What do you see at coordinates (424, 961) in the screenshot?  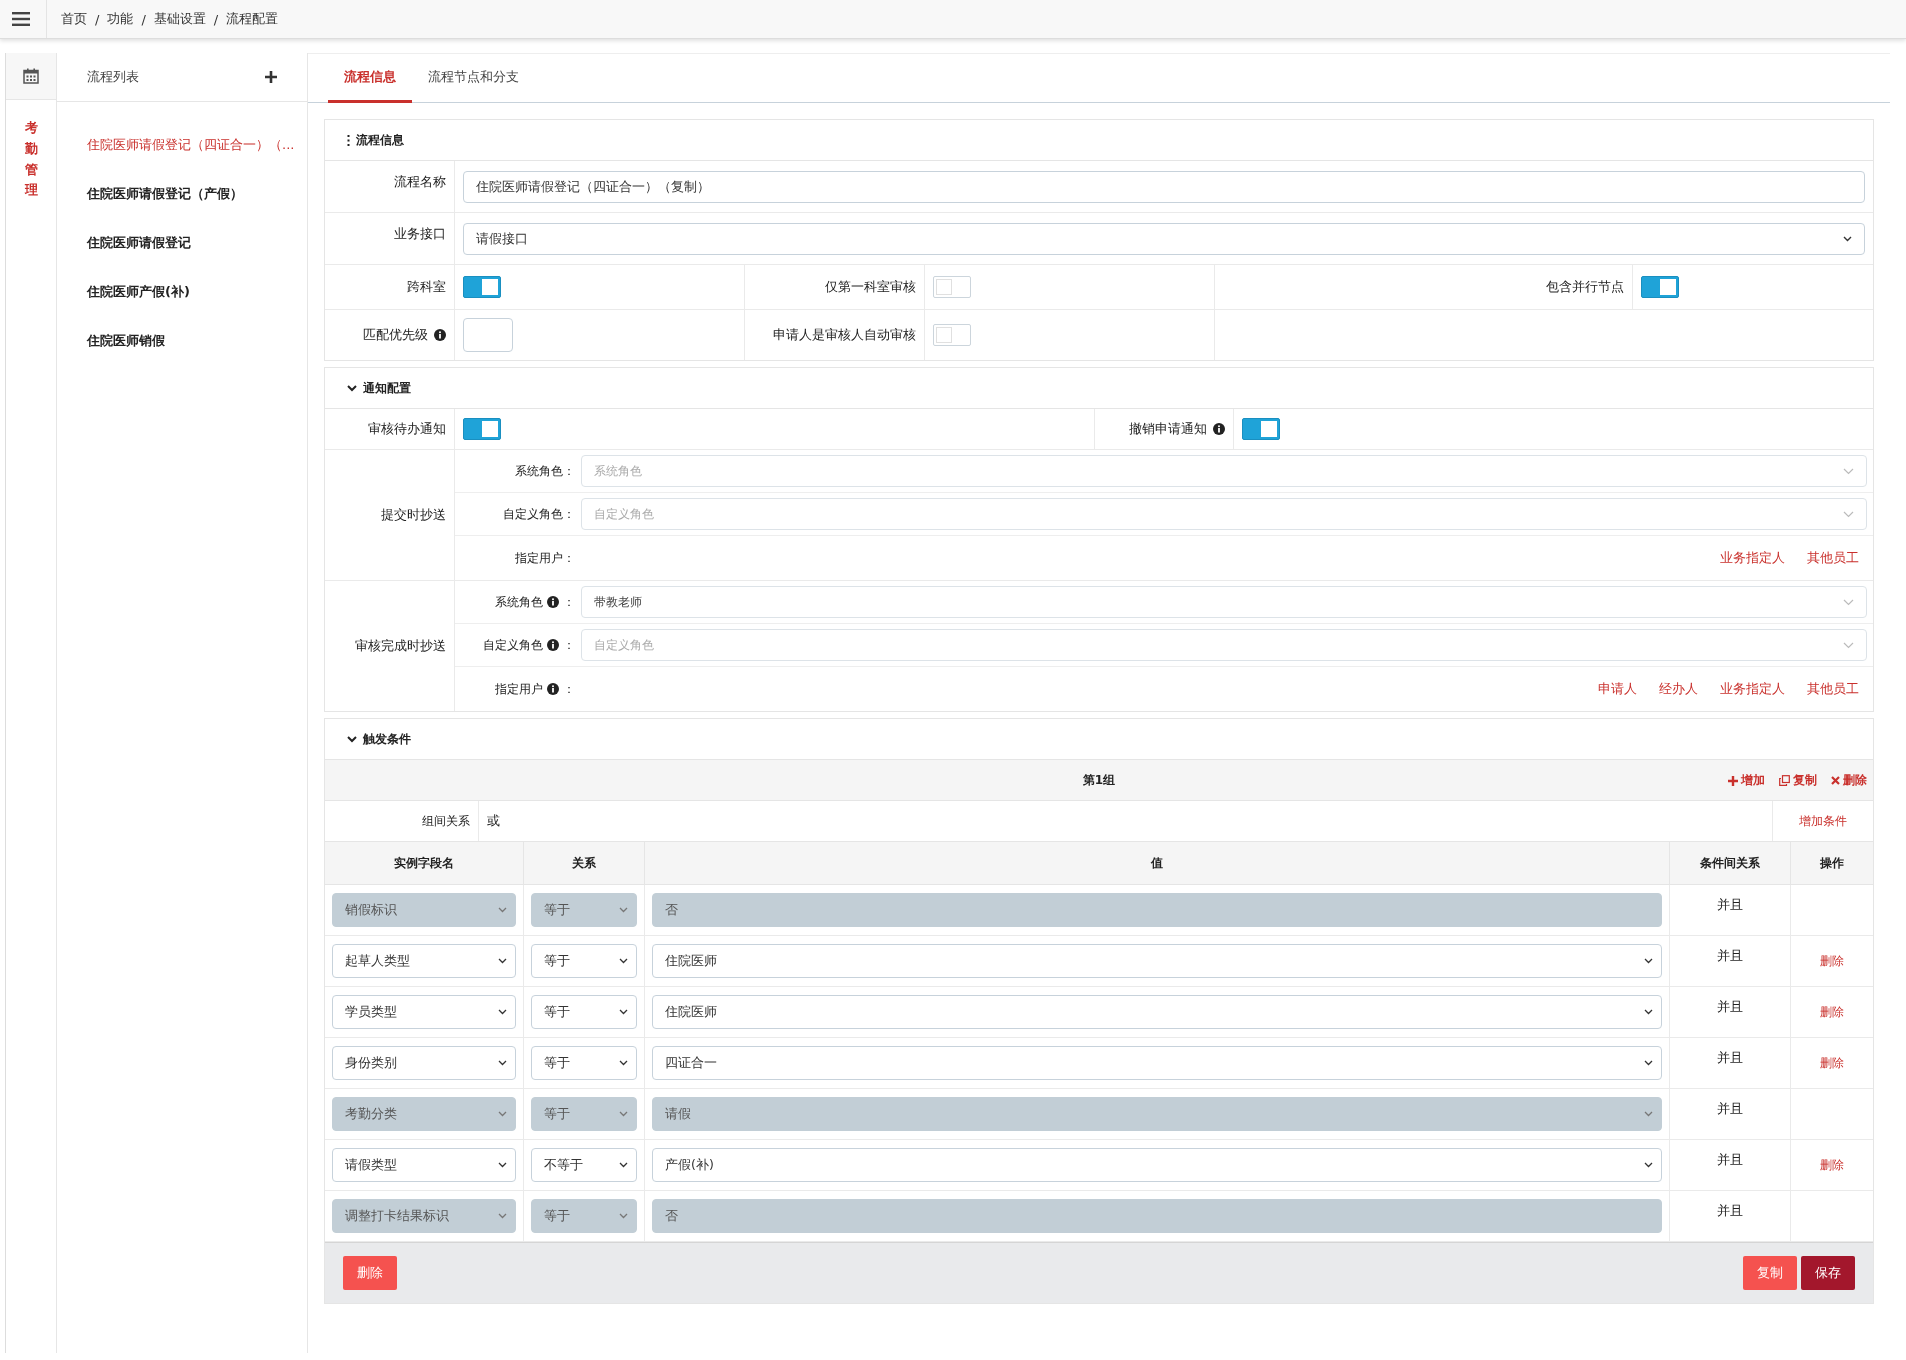 I see `field-select: 起草人类型` at bounding box center [424, 961].